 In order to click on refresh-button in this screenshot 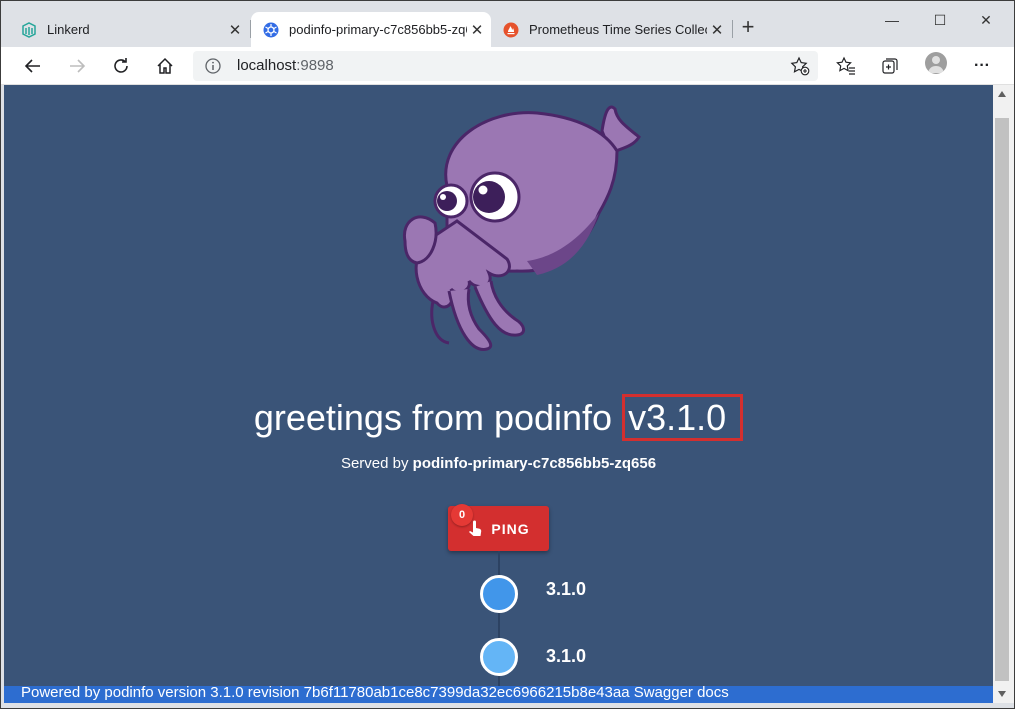, I will do `click(121, 66)`.